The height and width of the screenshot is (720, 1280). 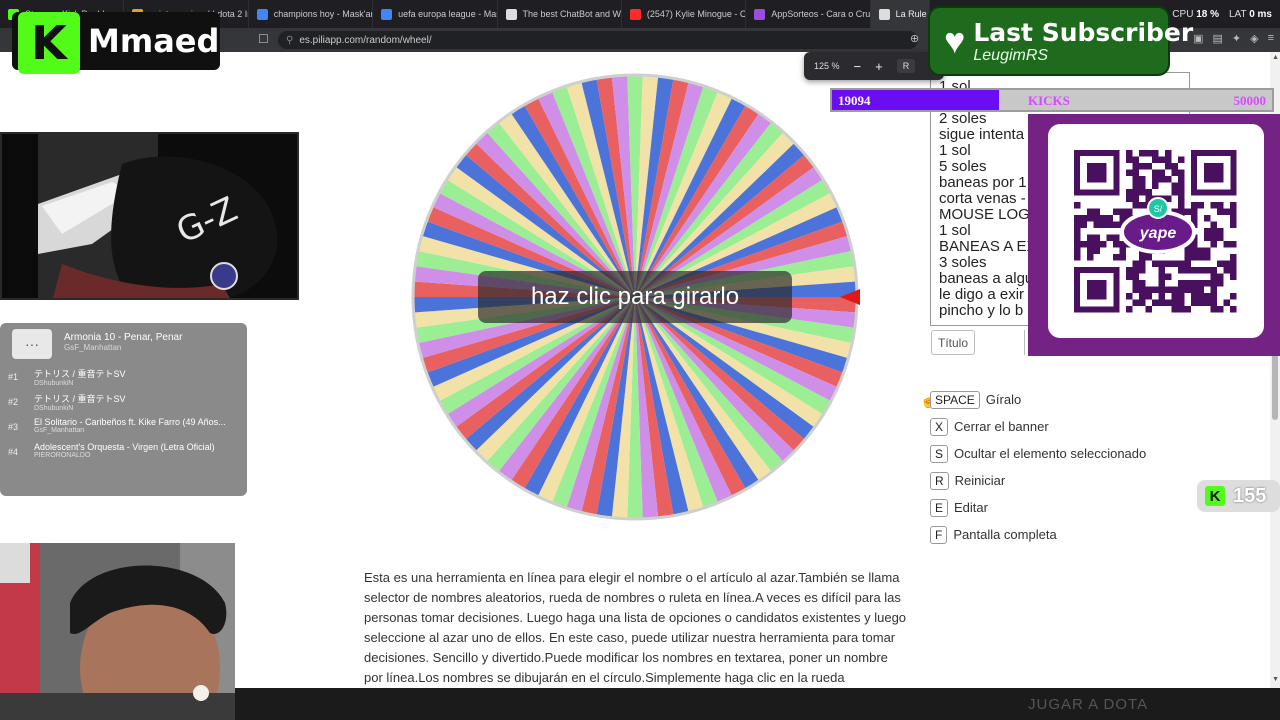 I want to click on shortcut-key: F, so click(x=939, y=534).